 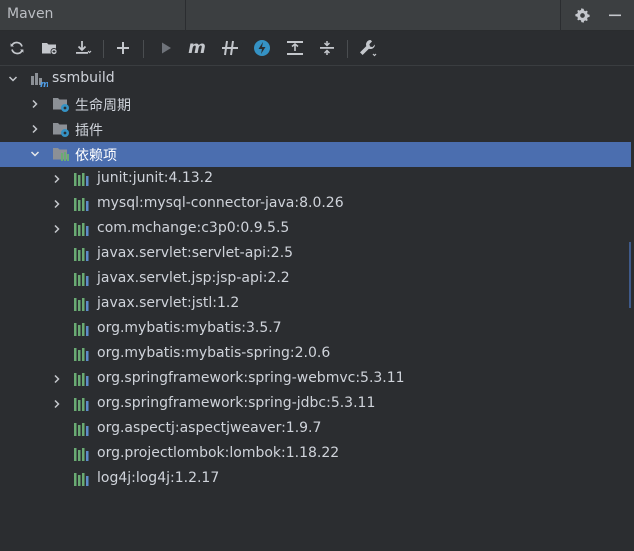 What do you see at coordinates (123, 48) in the screenshot?
I see `plus-icon` at bounding box center [123, 48].